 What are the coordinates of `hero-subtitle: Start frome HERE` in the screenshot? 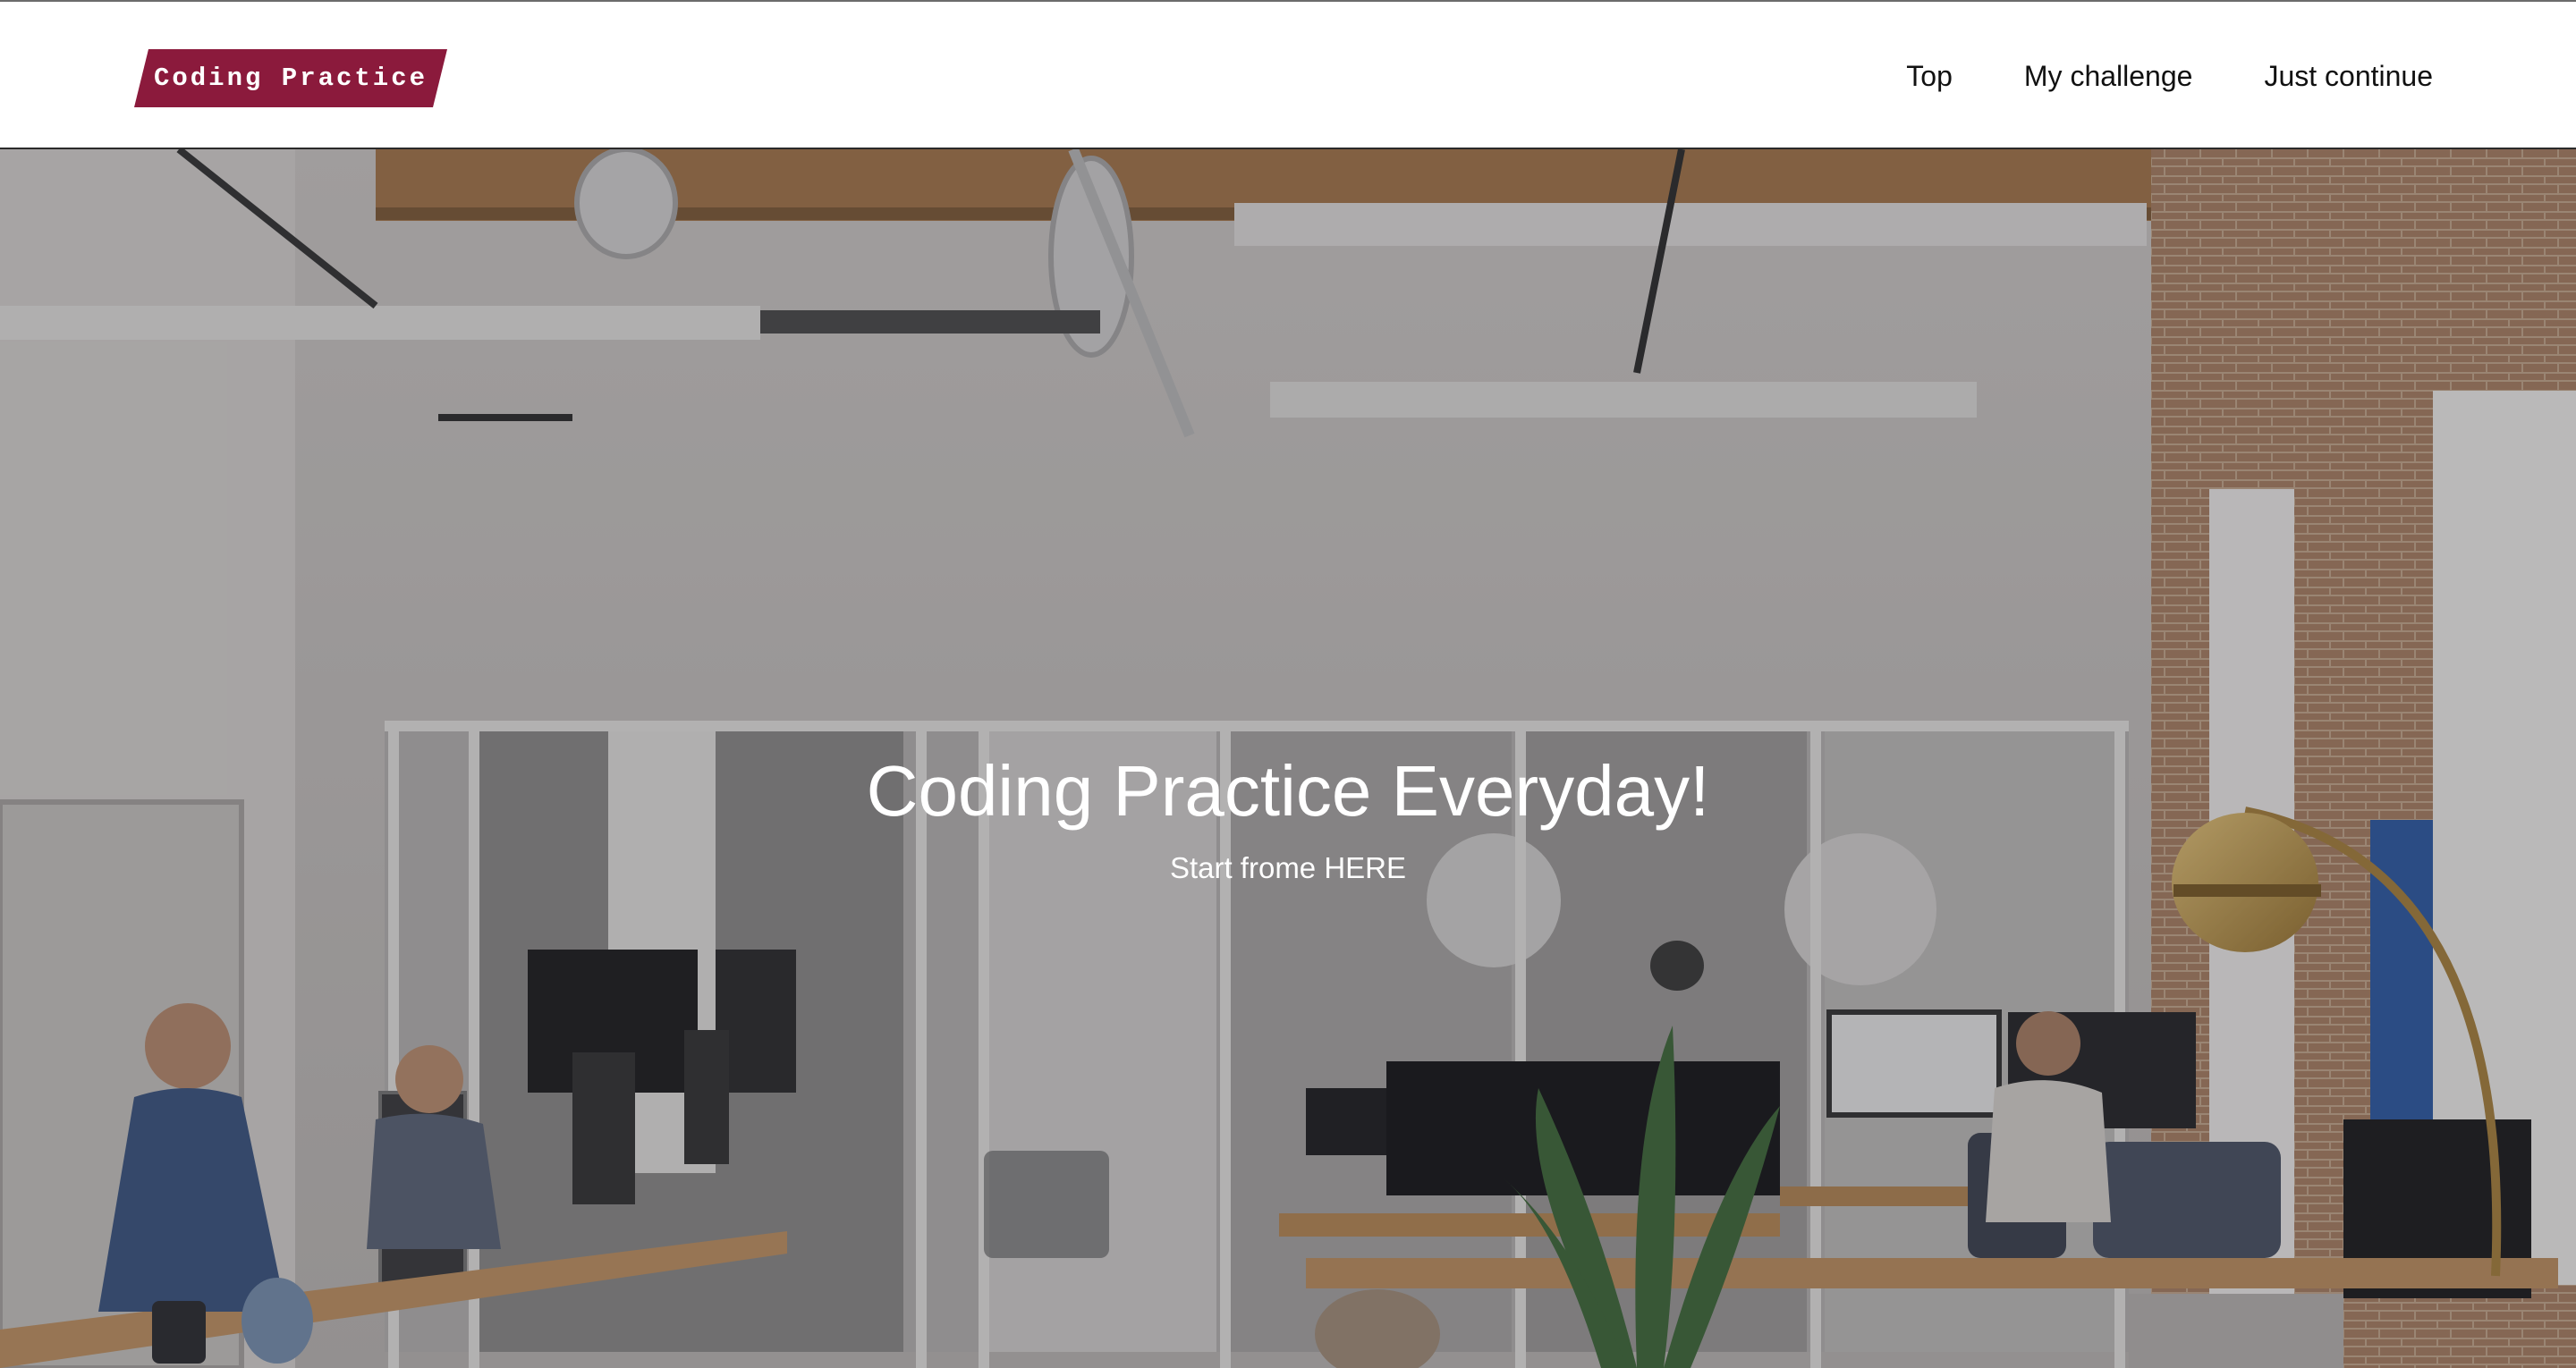 It's located at (1288, 868).